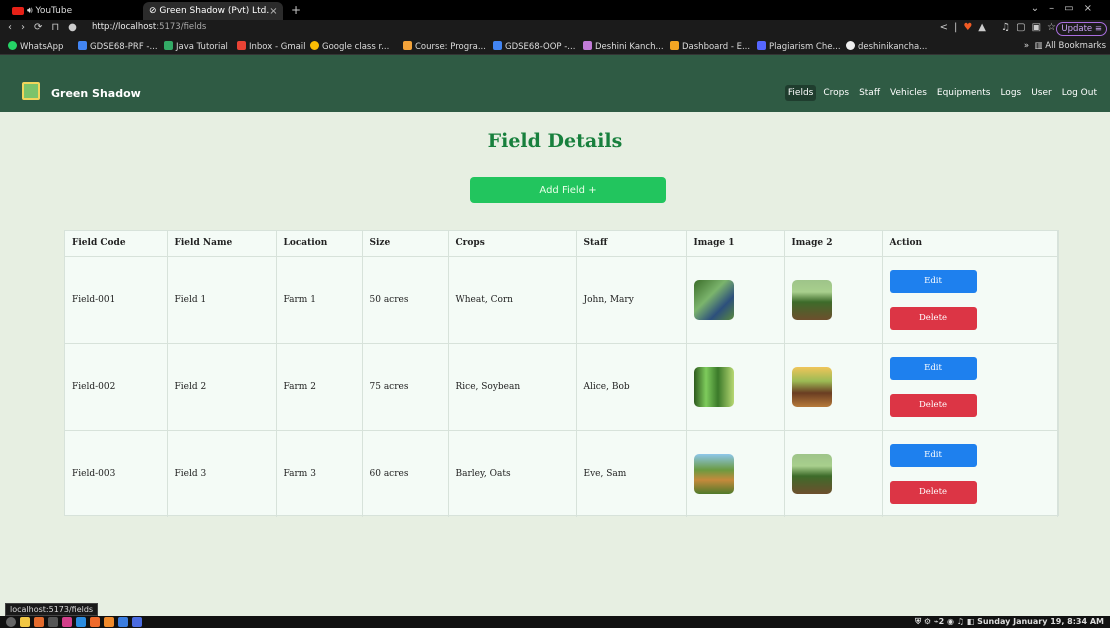 The image size is (1110, 628). I want to click on vscode-icon, so click(81, 622).